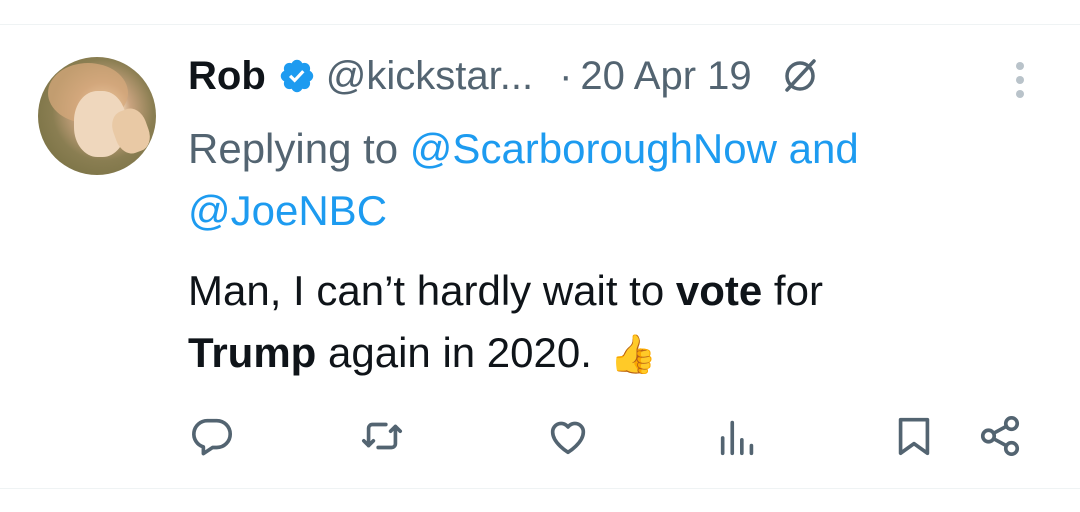  I want to click on views-button, so click(738, 436).